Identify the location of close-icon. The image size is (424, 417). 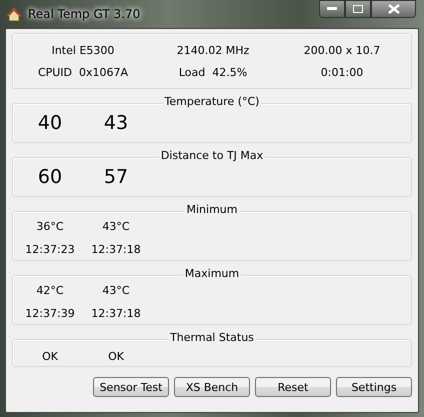
(394, 9).